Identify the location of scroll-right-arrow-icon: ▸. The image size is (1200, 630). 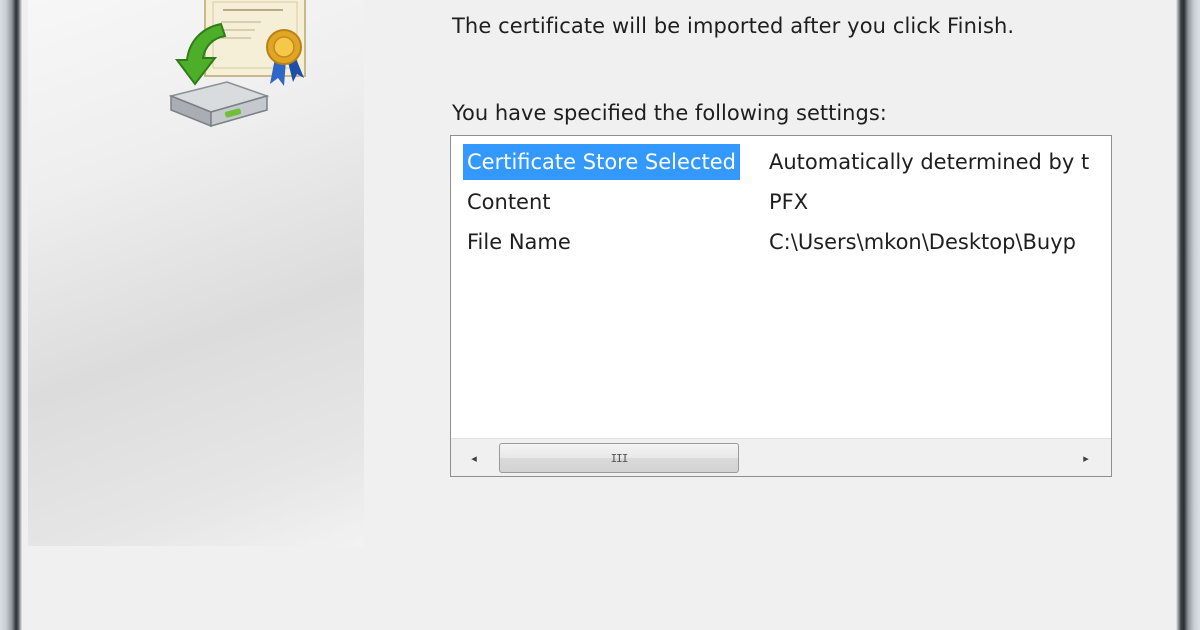
(1086, 458).